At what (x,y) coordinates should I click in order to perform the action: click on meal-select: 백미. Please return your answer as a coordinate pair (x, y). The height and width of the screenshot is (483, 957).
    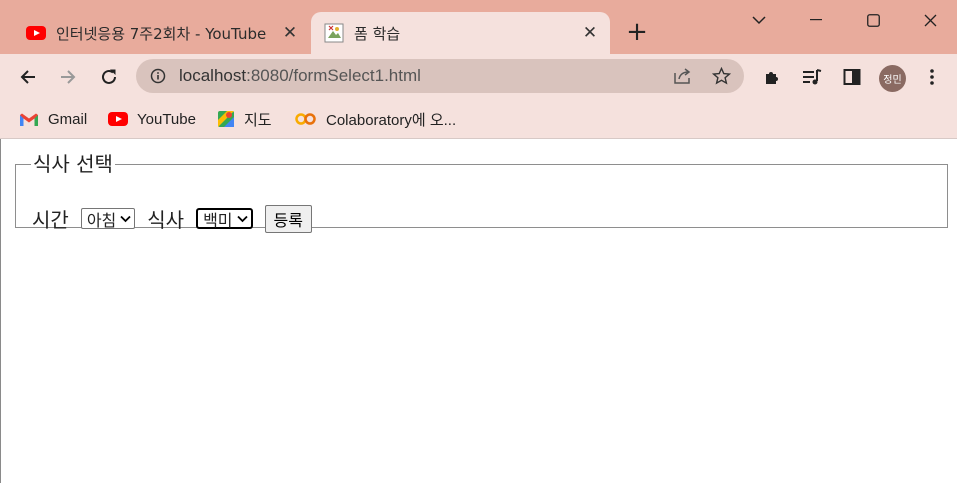
    Looking at the image, I should click on (224, 219).